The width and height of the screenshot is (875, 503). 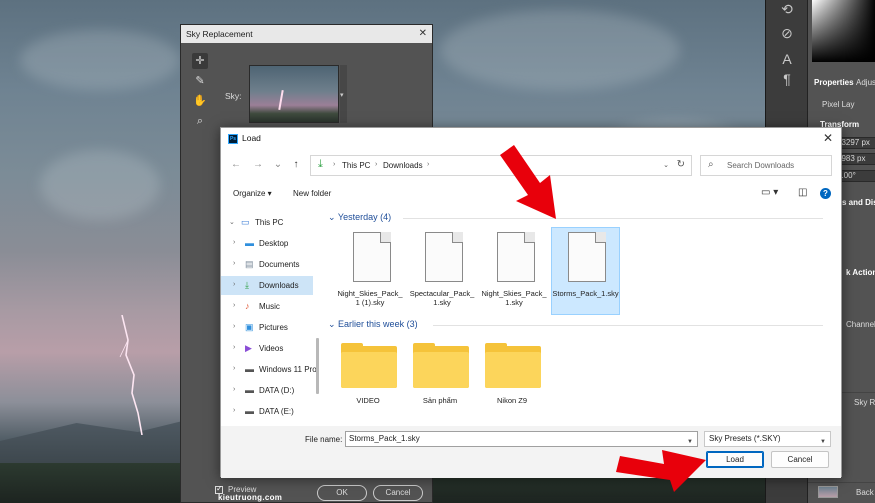 I want to click on load-button: Load, so click(x=735, y=459).